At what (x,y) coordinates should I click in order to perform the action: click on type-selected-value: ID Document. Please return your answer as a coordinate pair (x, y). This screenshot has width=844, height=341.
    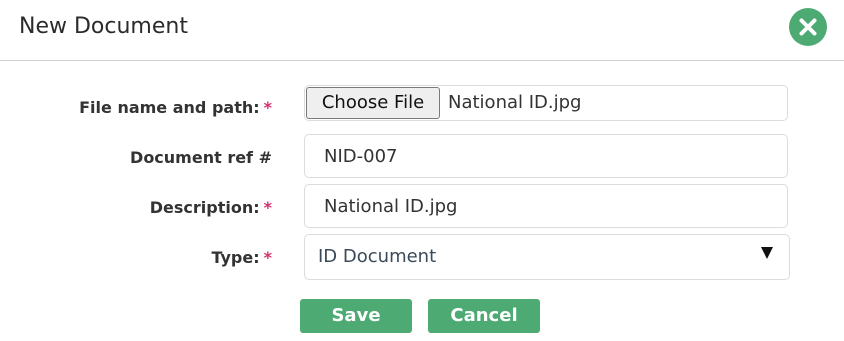
    Looking at the image, I should click on (377, 256).